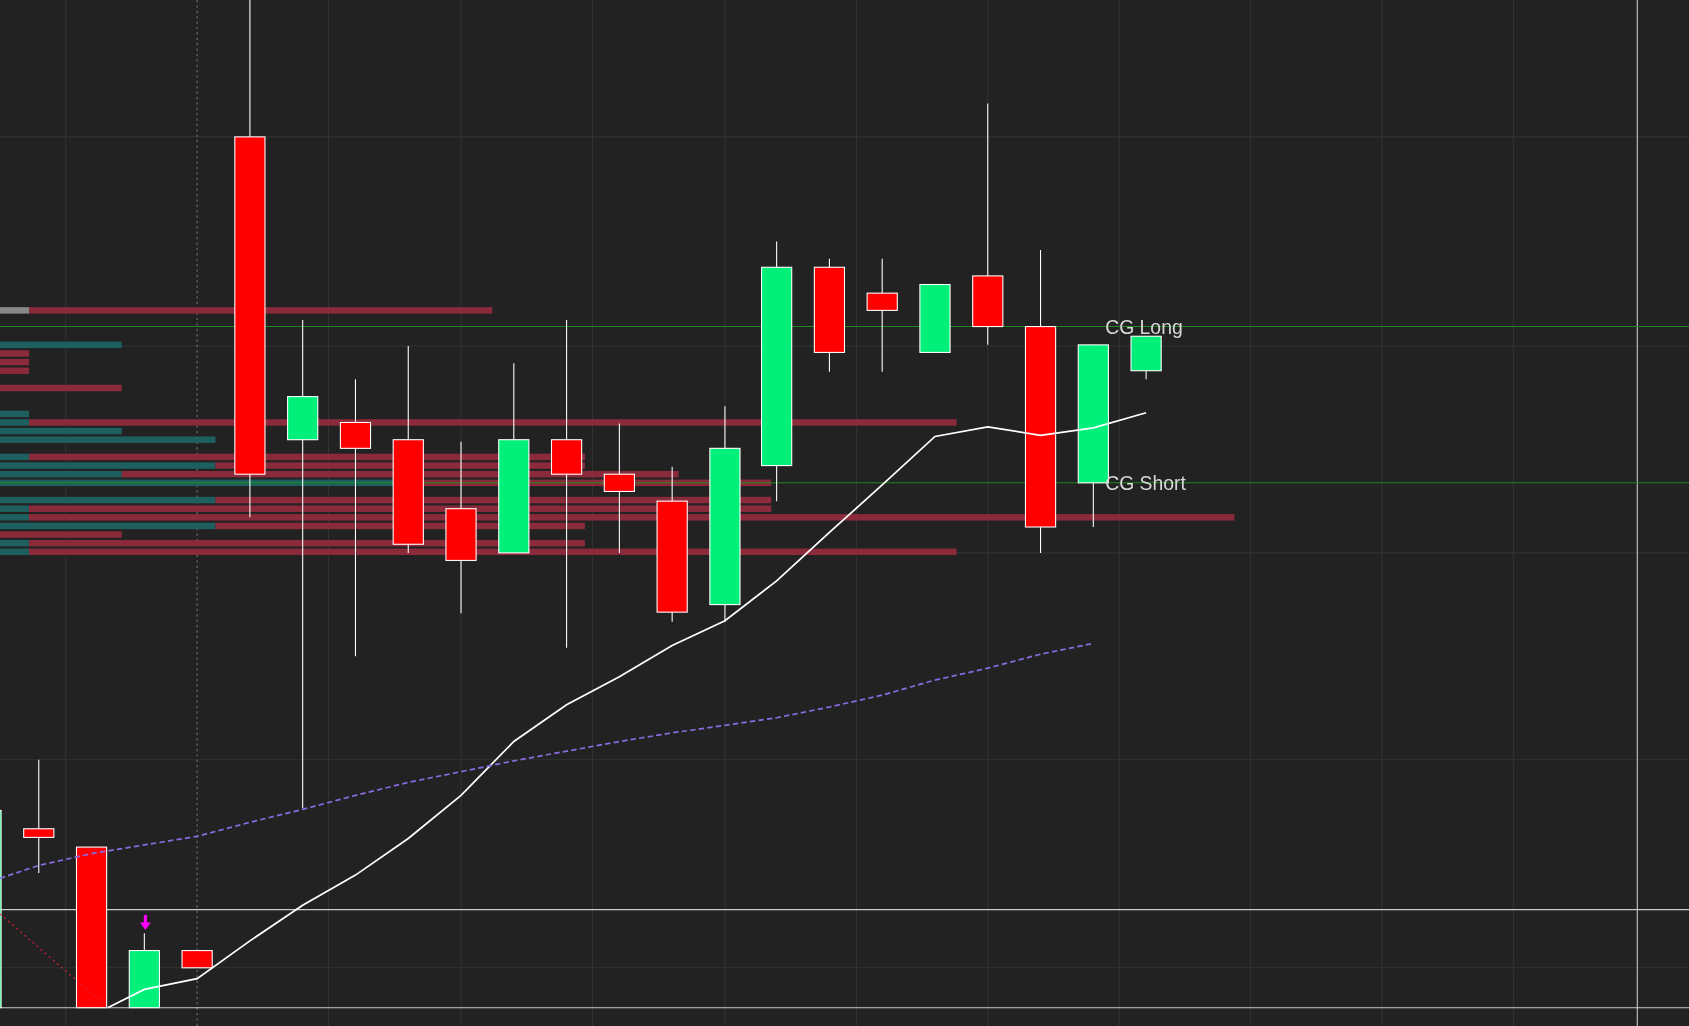 This screenshot has width=1689, height=1026. I want to click on down-arrow-icon, so click(145, 923).